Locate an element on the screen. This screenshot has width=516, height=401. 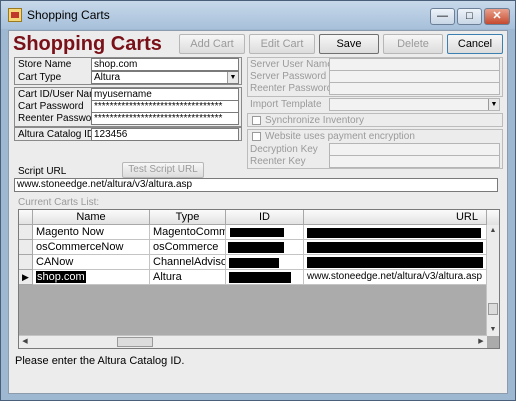
sync-inventory-checkbox is located at coordinates (256, 120).